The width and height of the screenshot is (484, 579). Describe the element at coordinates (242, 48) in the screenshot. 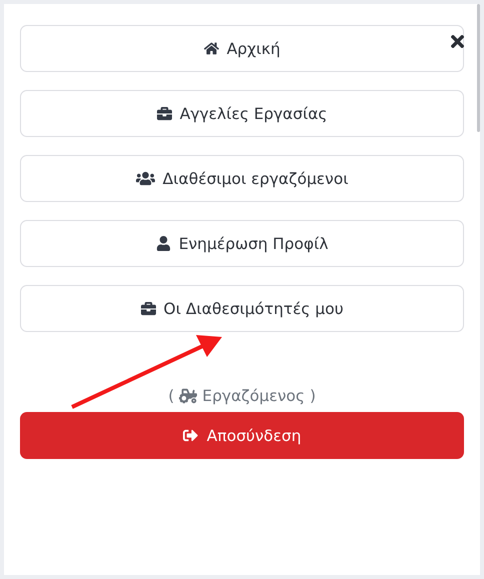

I see `menu-item: Αρχική` at that location.